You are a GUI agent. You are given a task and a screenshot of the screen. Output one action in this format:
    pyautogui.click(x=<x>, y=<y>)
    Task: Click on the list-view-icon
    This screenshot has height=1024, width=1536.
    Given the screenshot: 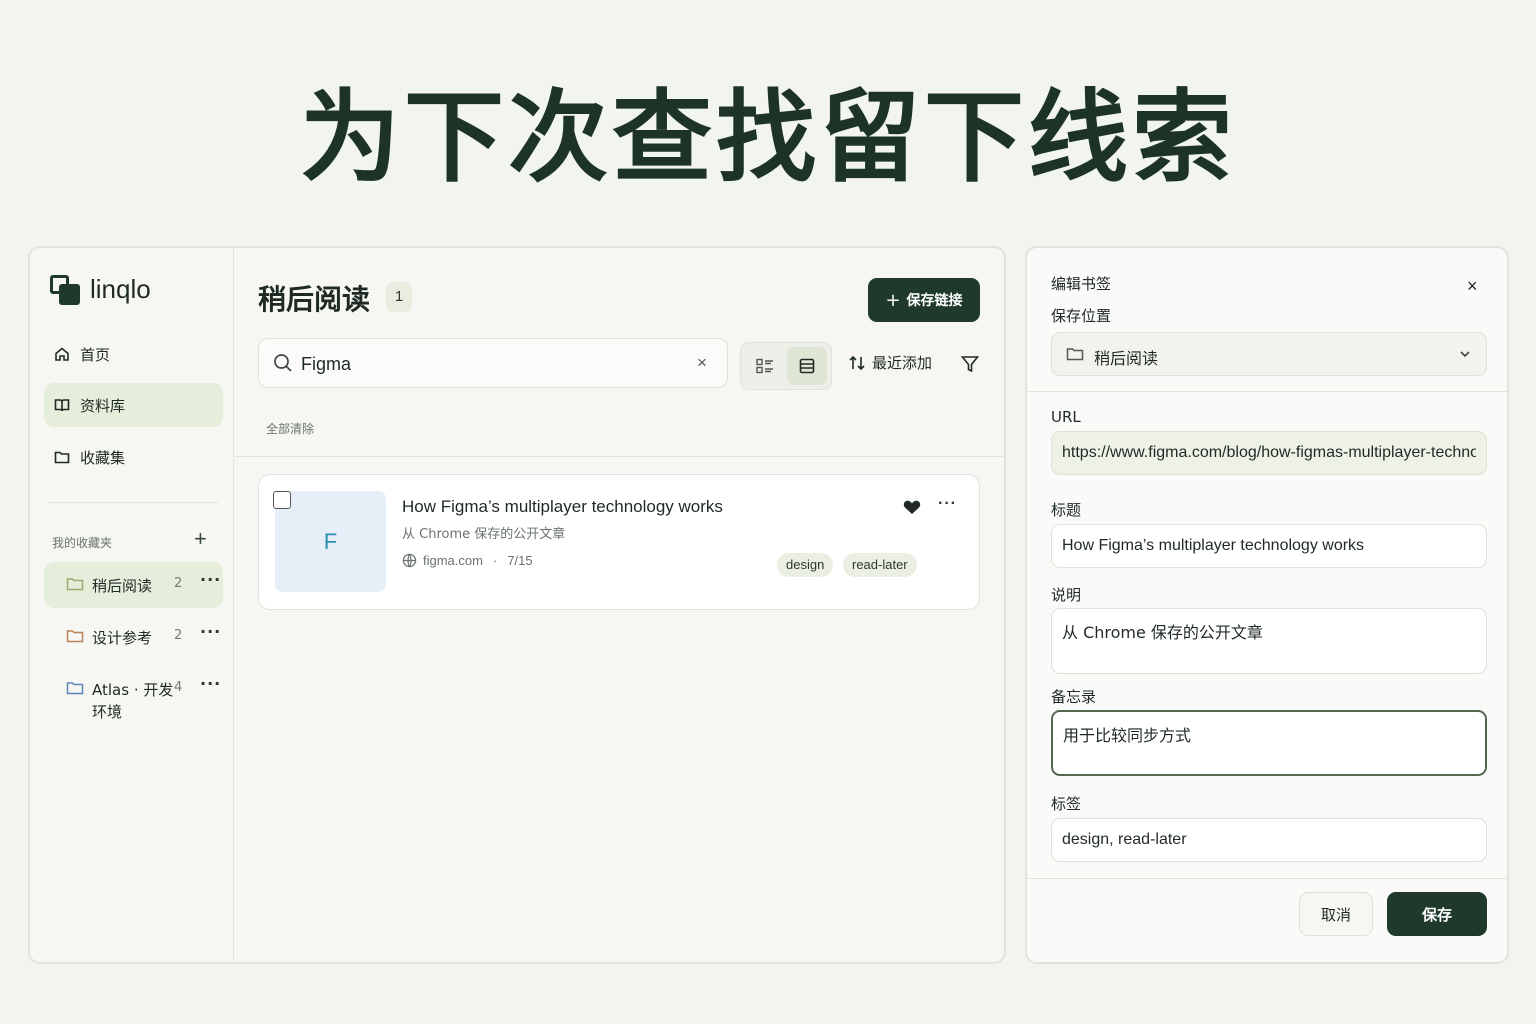 What is the action you would take?
    pyautogui.click(x=807, y=366)
    